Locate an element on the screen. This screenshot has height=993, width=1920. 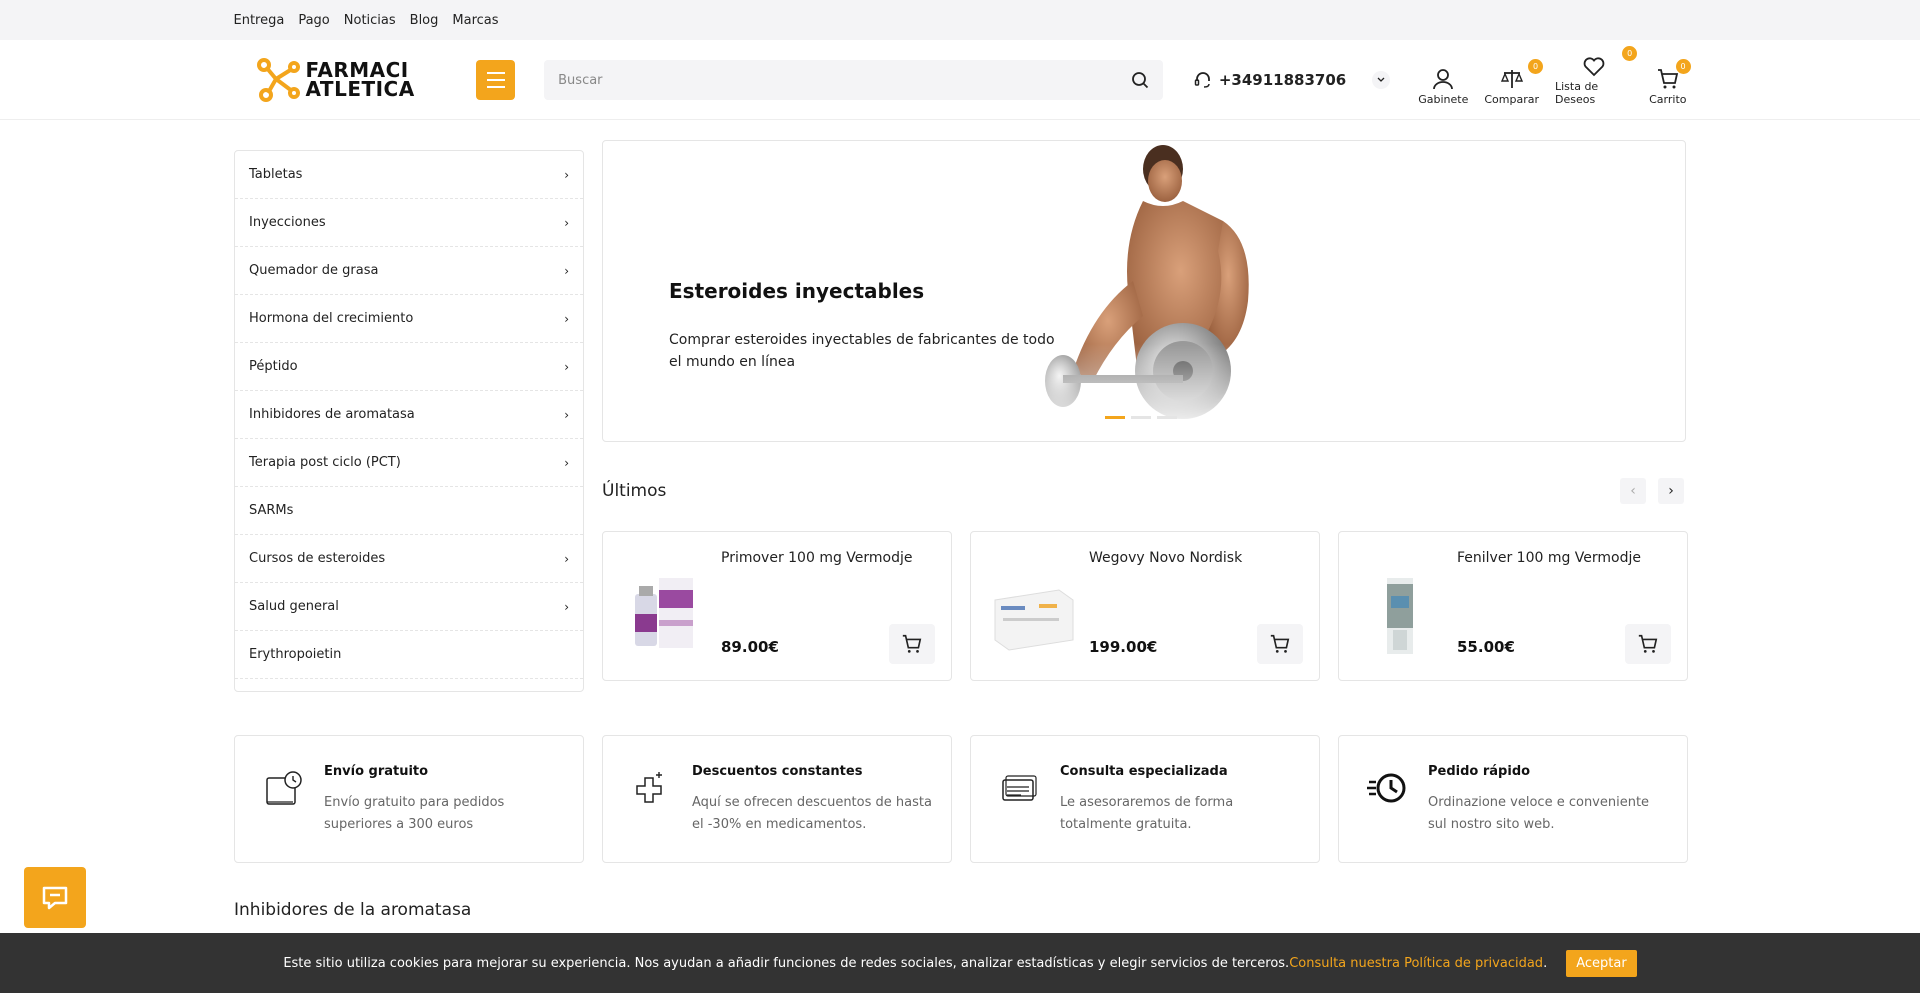
topnav-link-marcas: Marcas is located at coordinates (475, 20).